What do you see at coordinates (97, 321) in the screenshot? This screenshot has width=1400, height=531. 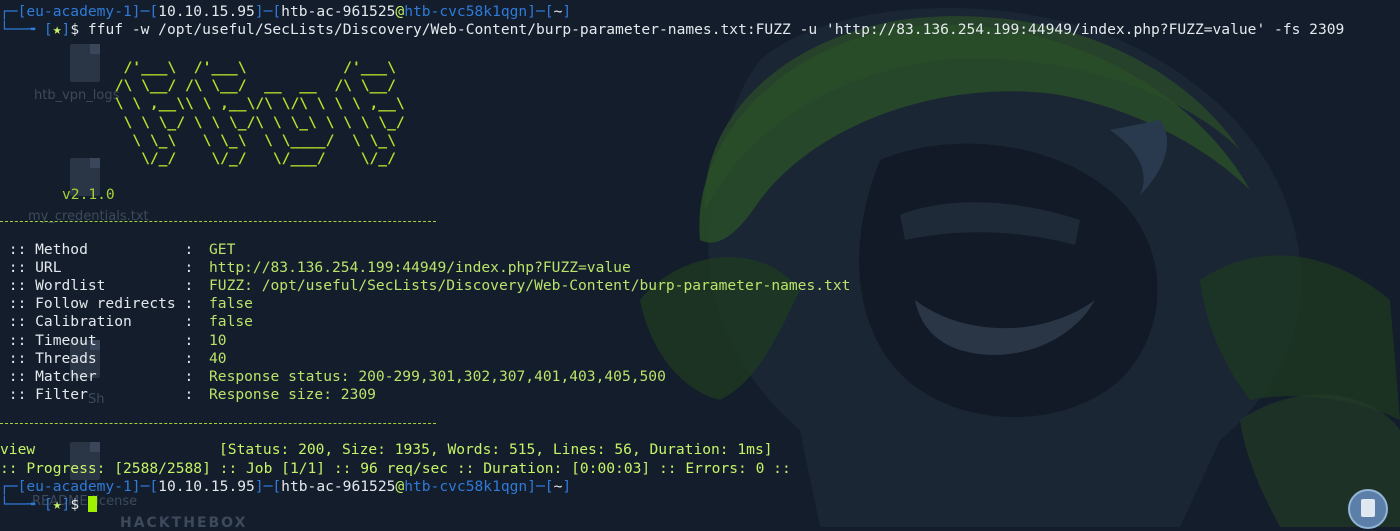 I see `config-key: :: Calibration :` at bounding box center [97, 321].